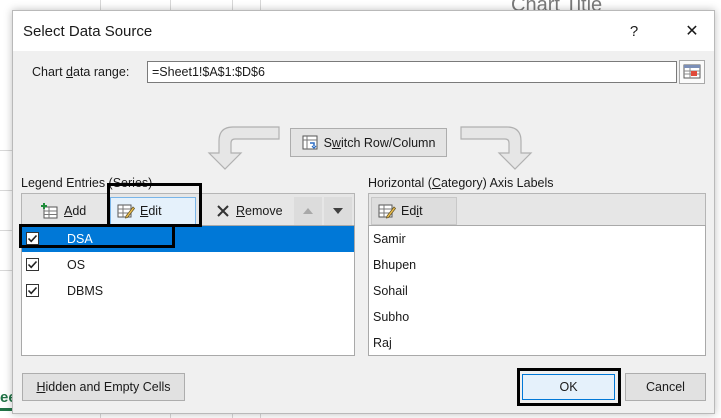  Describe the element at coordinates (76, 265) in the screenshot. I see `legend-entry-label: OS` at that location.